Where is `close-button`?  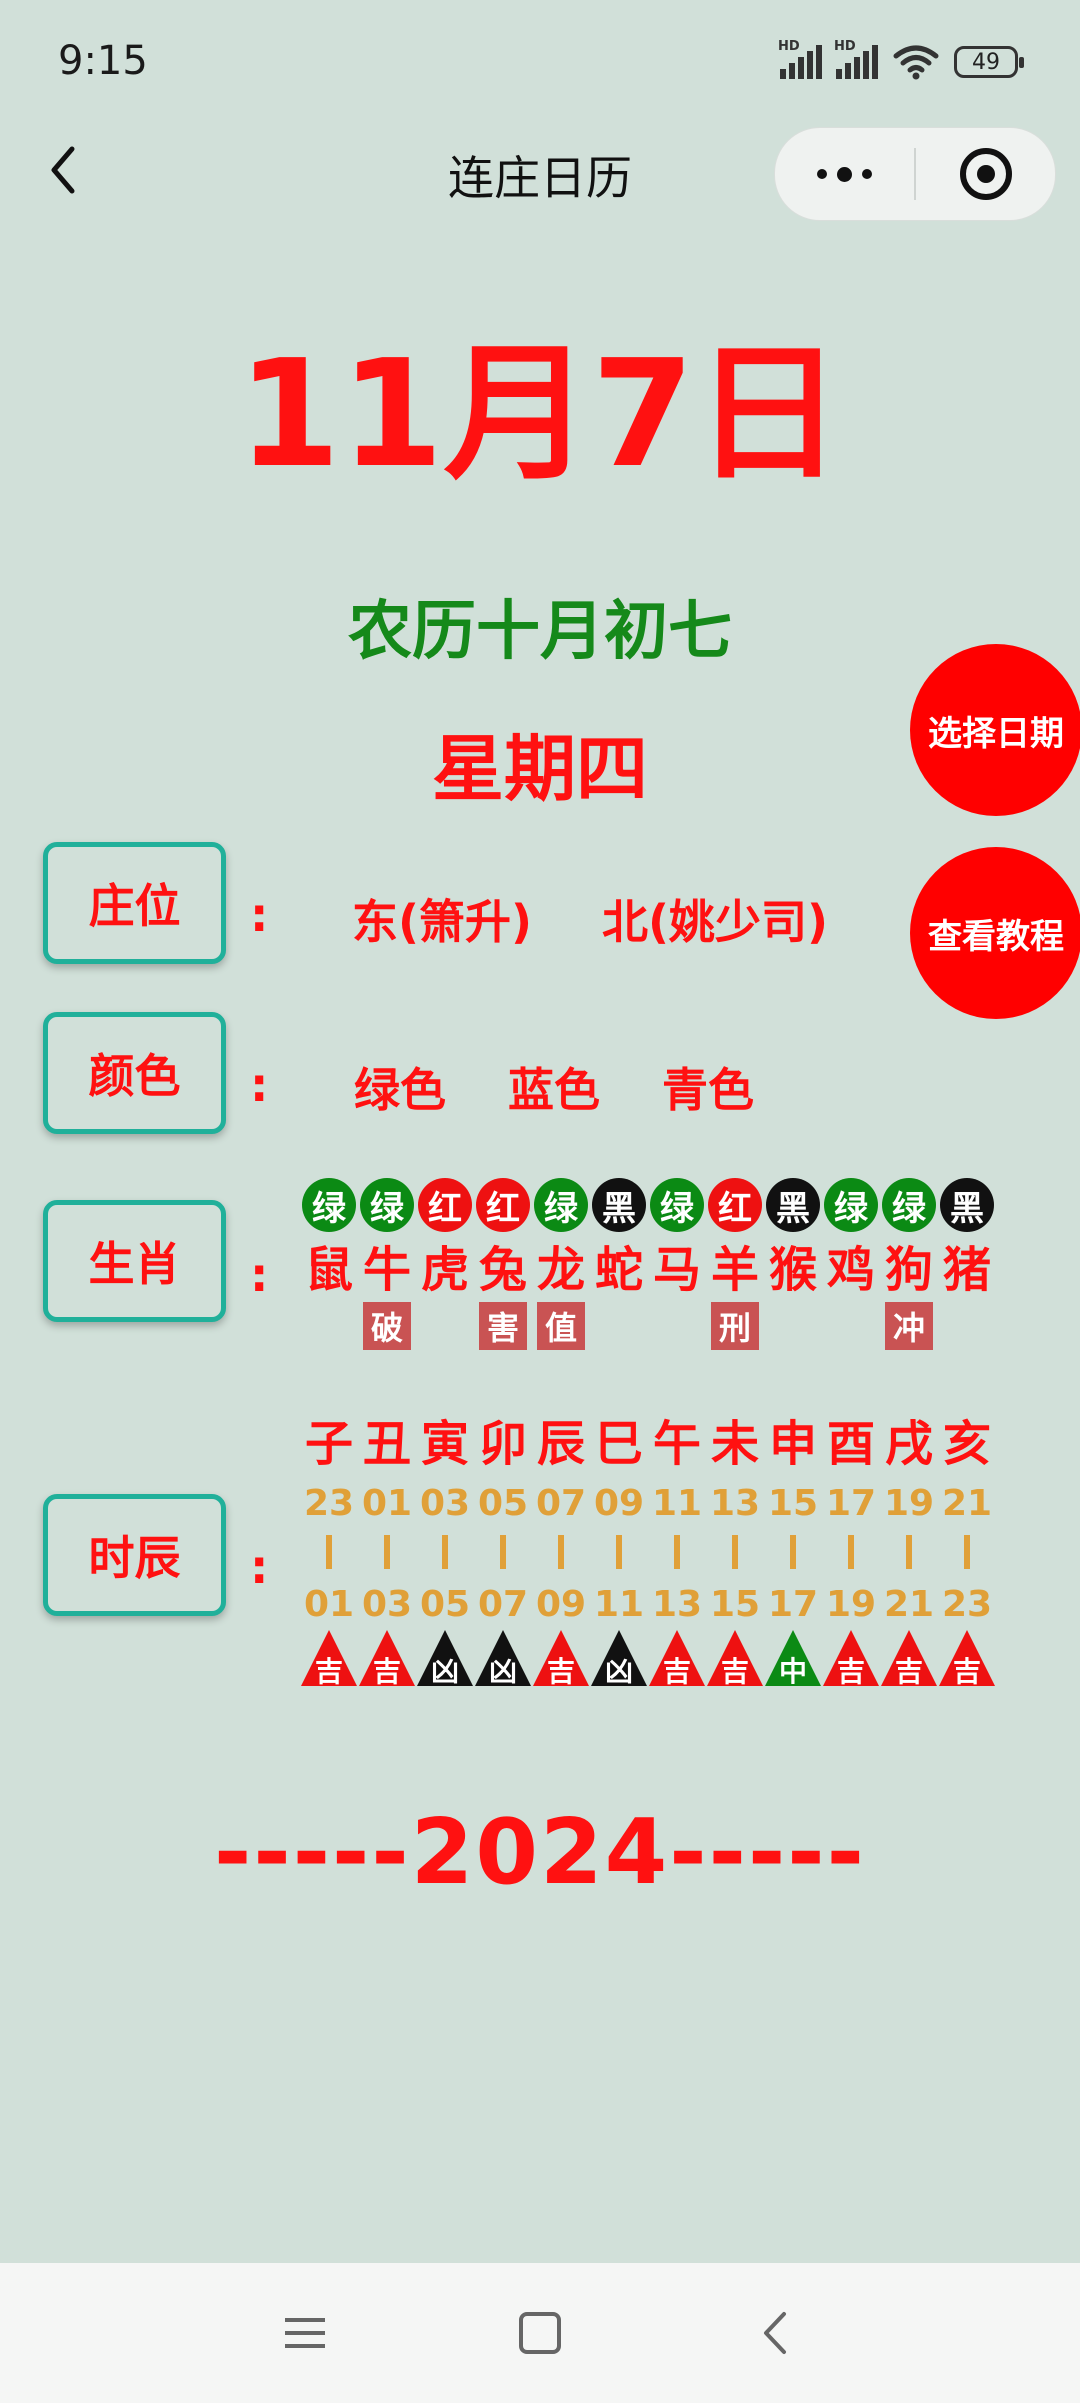 close-button is located at coordinates (985, 174).